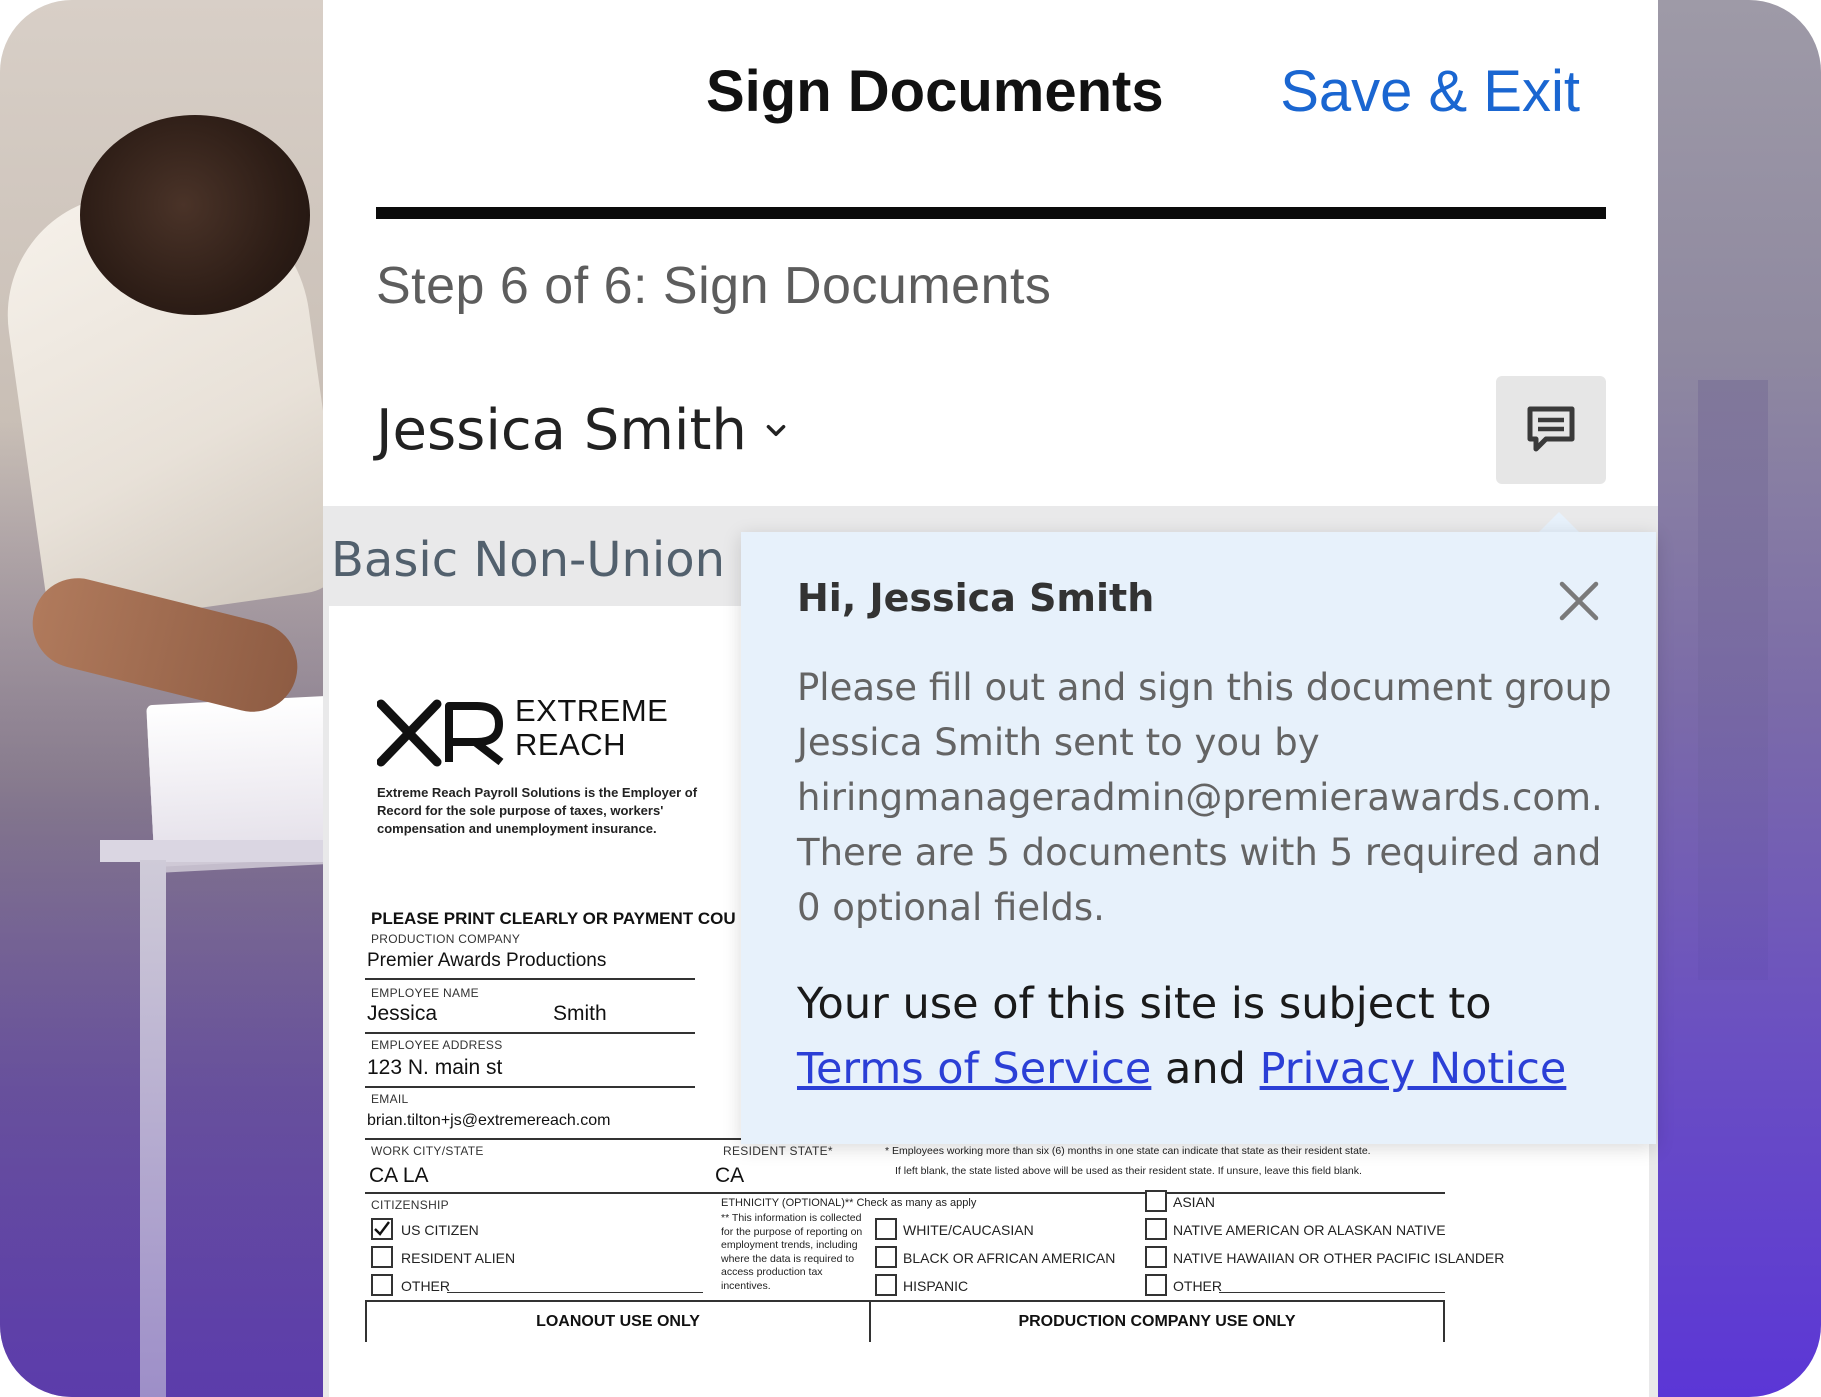 The image size is (1821, 1397). I want to click on us-citizen-checkbox, so click(382, 1229).